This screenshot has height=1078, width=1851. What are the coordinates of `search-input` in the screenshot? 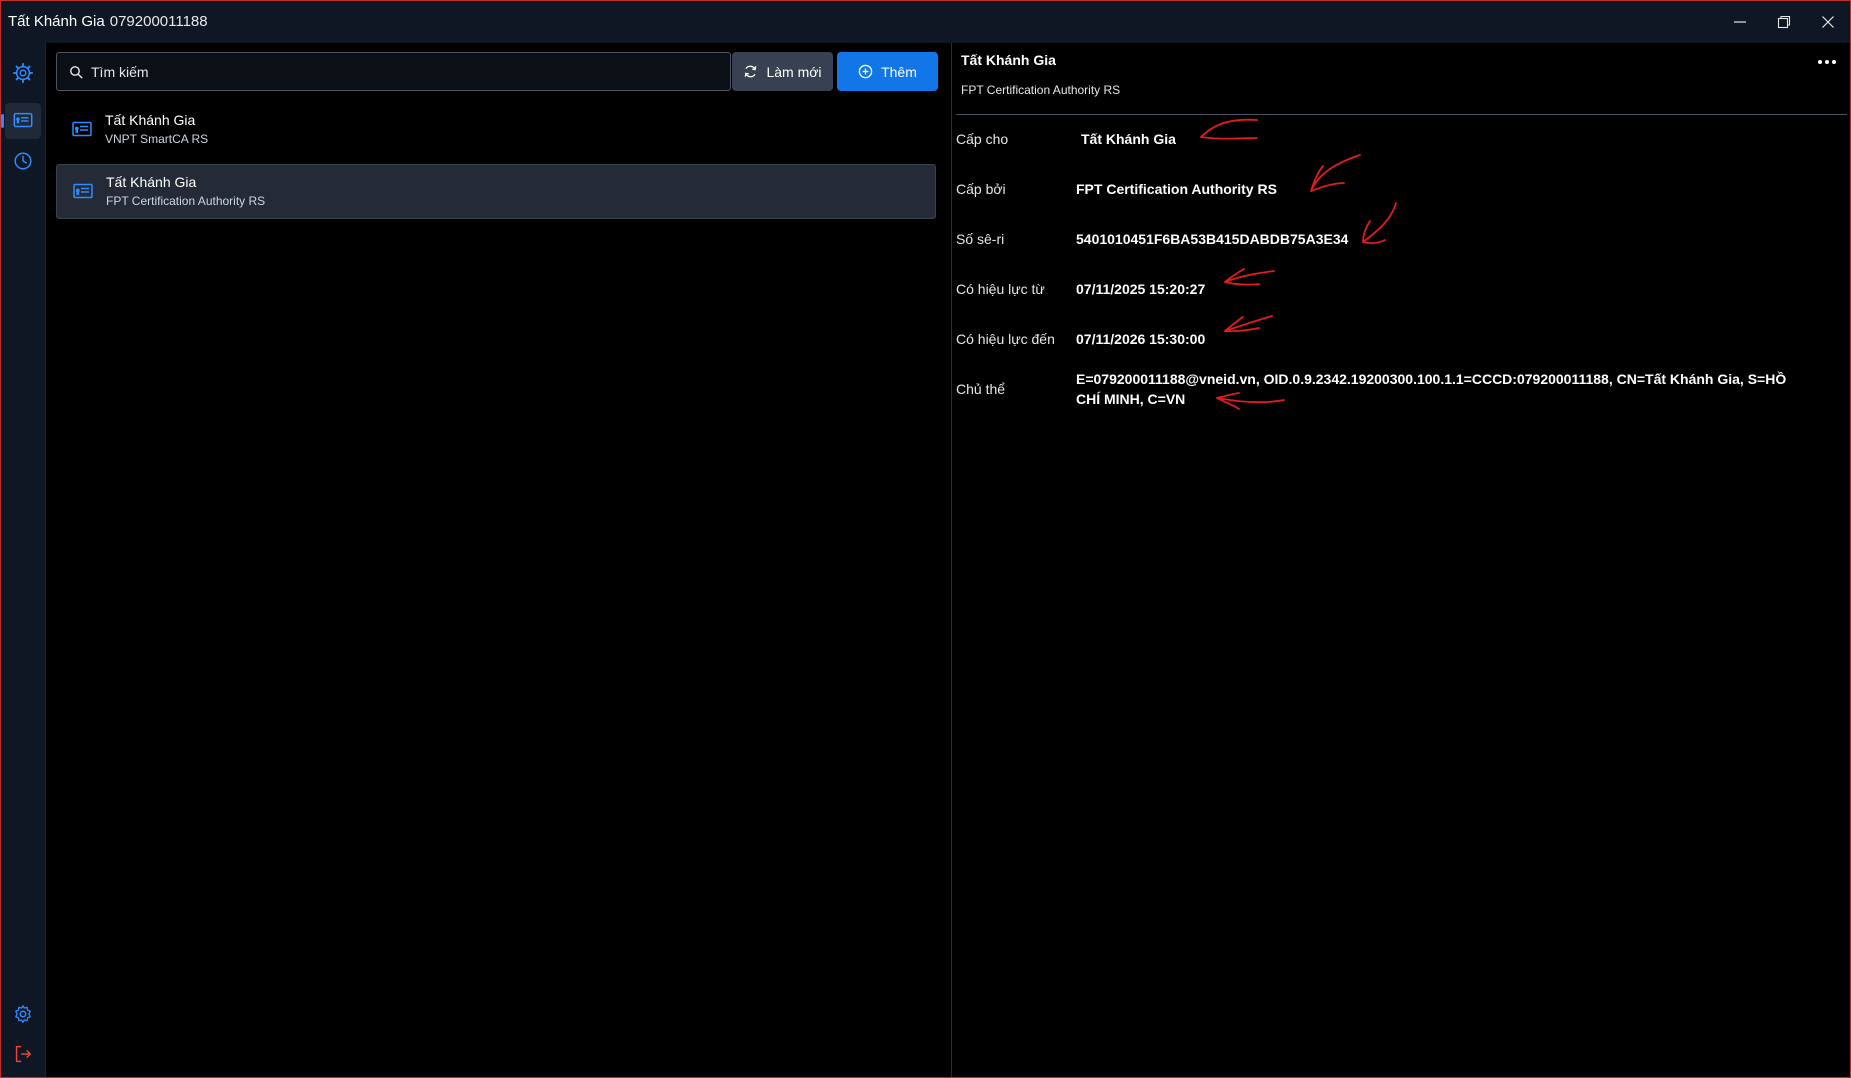 It's located at (401, 71).